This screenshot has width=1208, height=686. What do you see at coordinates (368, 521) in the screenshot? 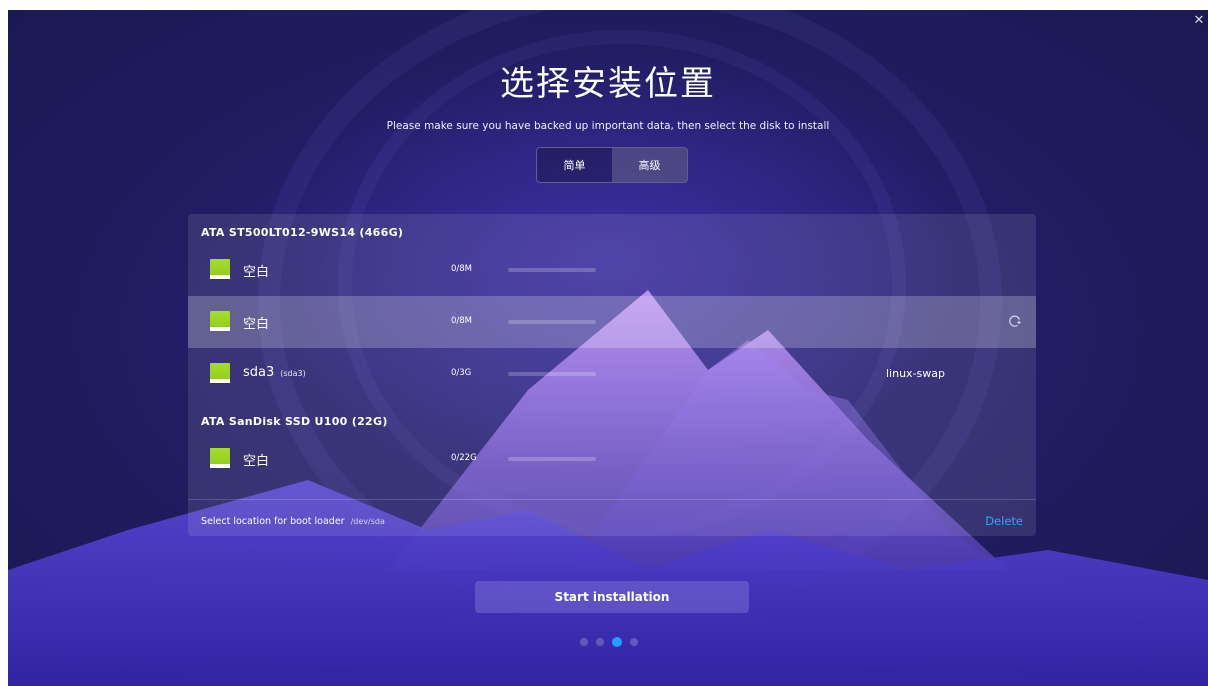
I see `bootloader-device: /dev/sda` at bounding box center [368, 521].